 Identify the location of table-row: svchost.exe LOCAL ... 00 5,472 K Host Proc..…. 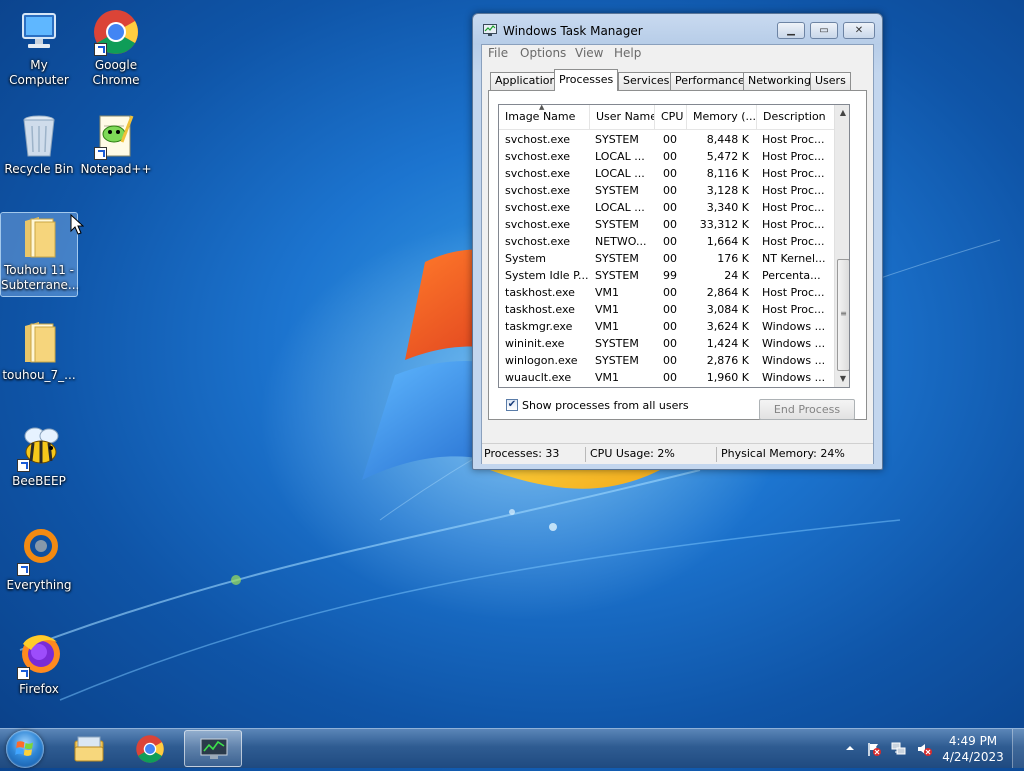
(667, 156).